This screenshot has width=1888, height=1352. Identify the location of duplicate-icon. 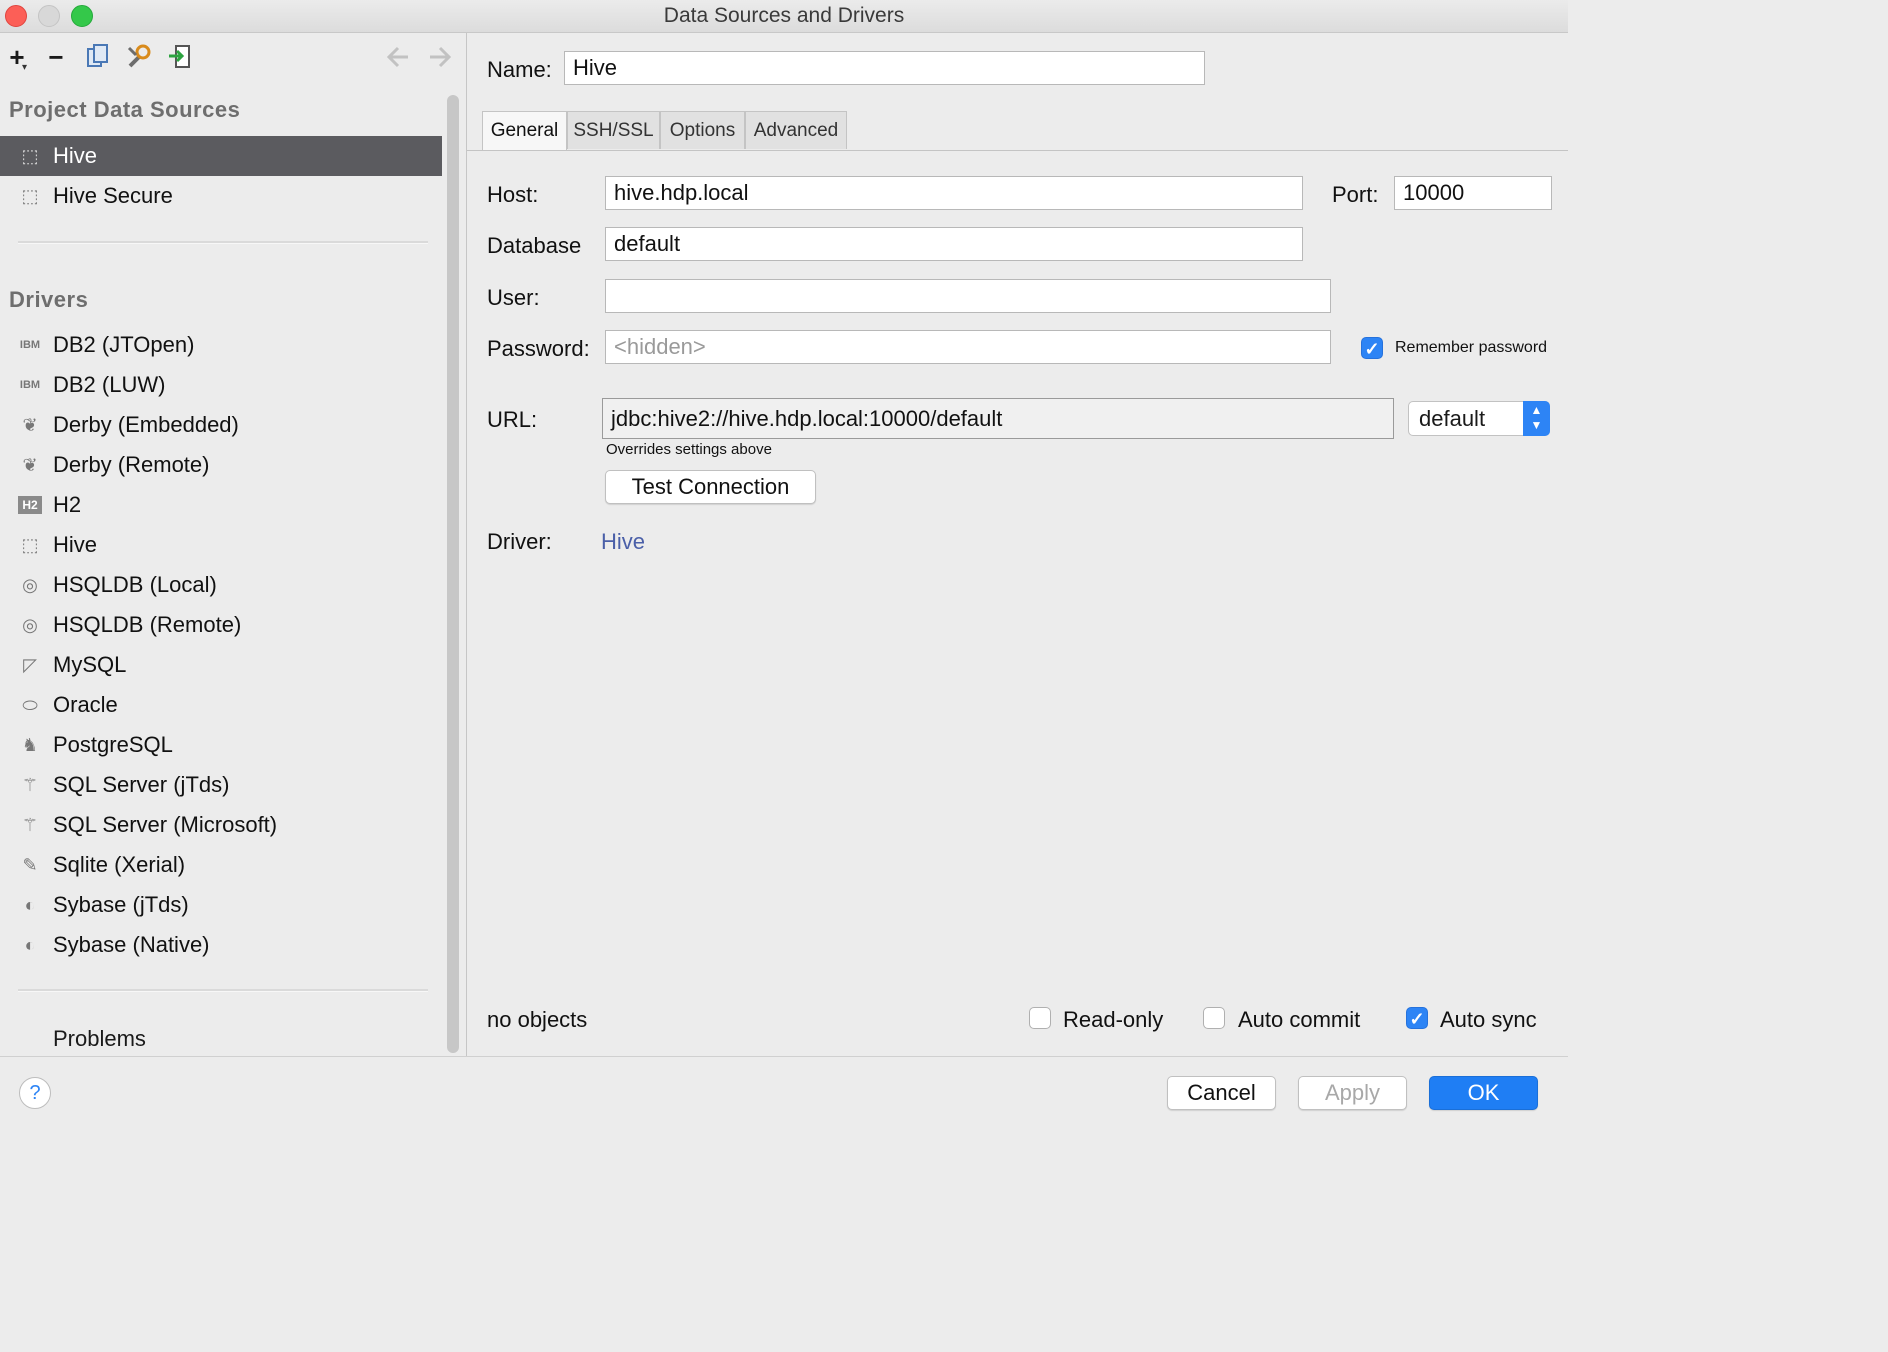
(98, 57).